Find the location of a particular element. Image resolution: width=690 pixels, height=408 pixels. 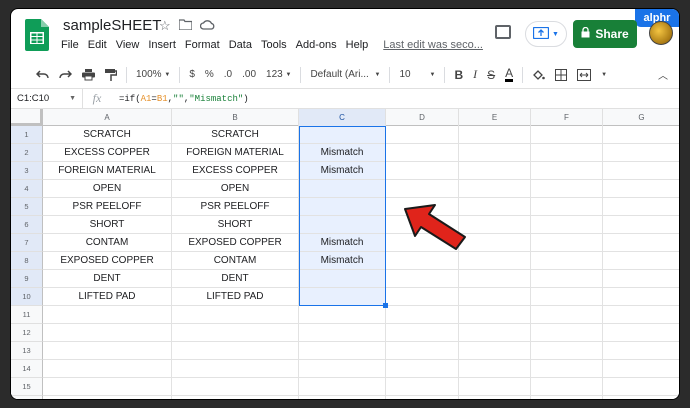

move-folder-icon is located at coordinates (185, 26).